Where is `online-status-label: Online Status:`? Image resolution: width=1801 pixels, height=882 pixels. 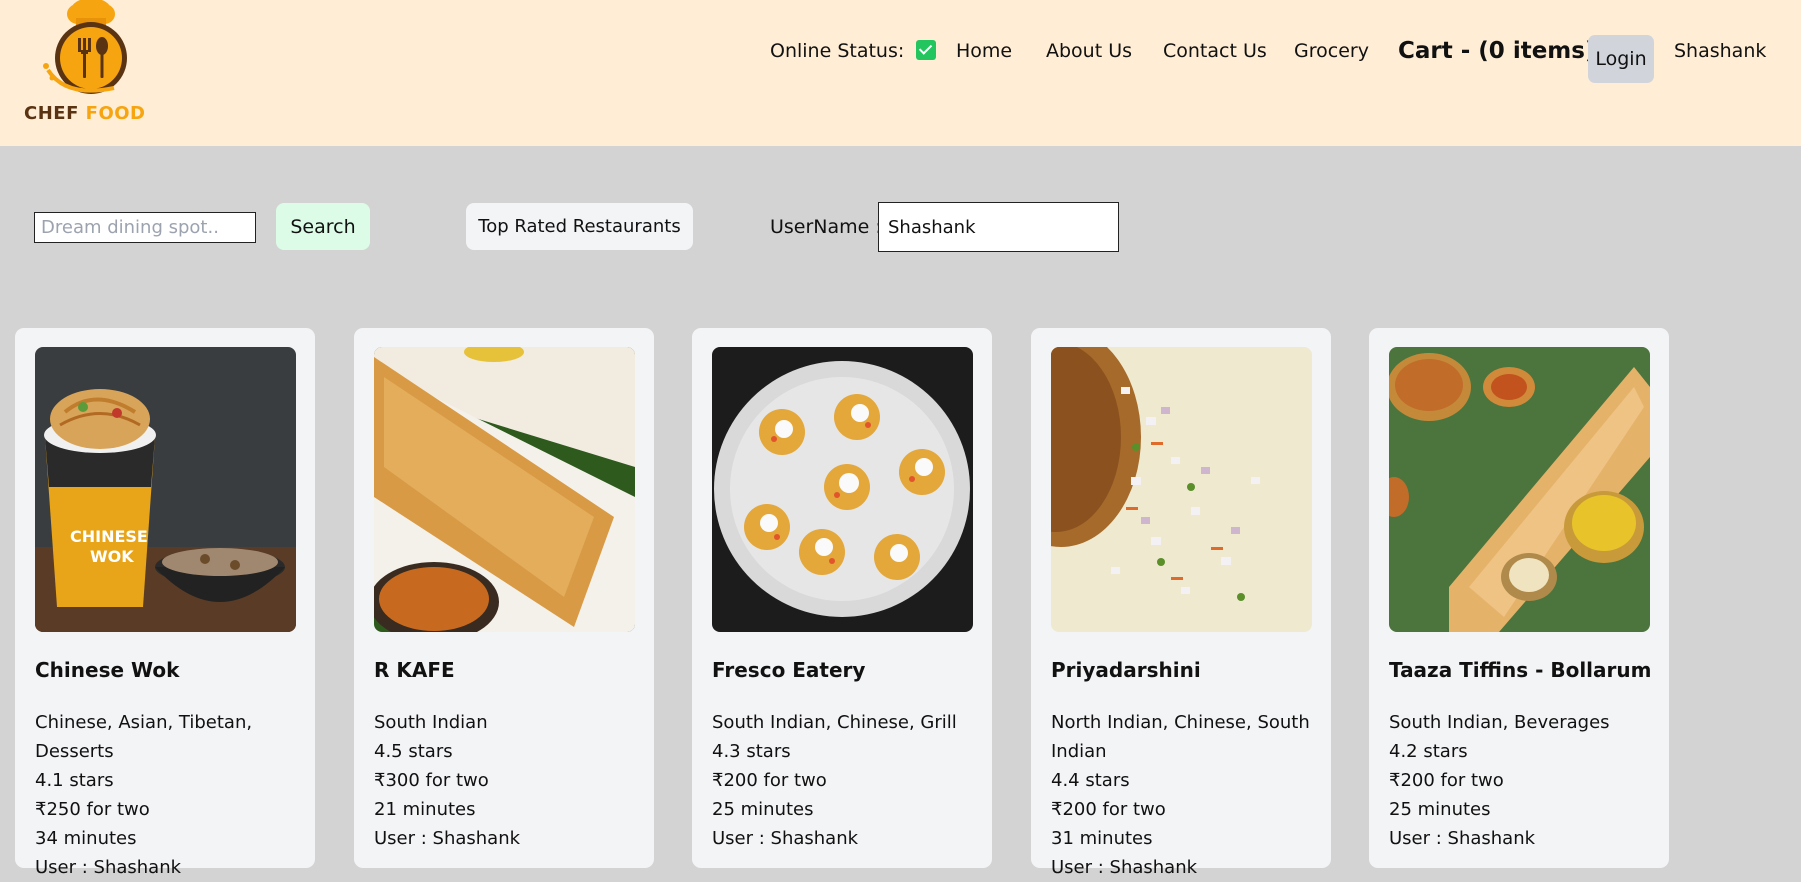 online-status-label: Online Status: is located at coordinates (837, 51).